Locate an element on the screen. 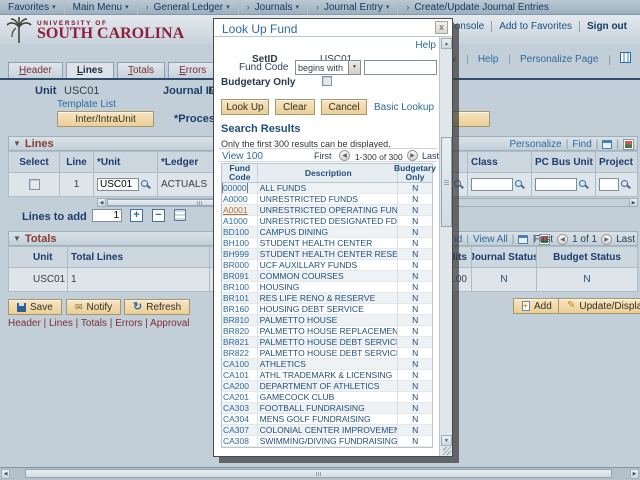 The height and width of the screenshot is (480, 640). view-100-link: View 100 is located at coordinates (242, 156).